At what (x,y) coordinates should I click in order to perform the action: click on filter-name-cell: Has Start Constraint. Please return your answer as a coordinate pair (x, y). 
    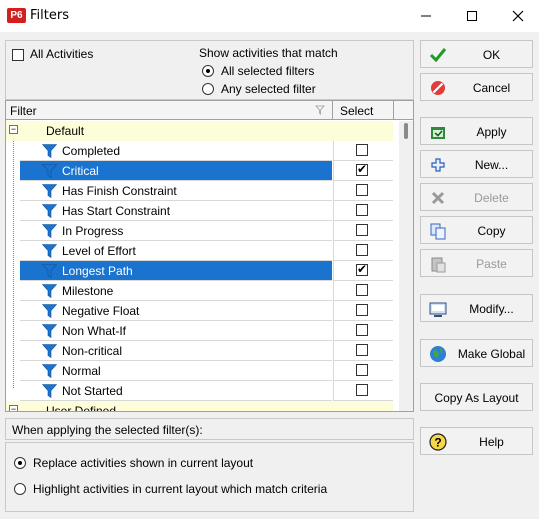
    Looking at the image, I should click on (176, 211).